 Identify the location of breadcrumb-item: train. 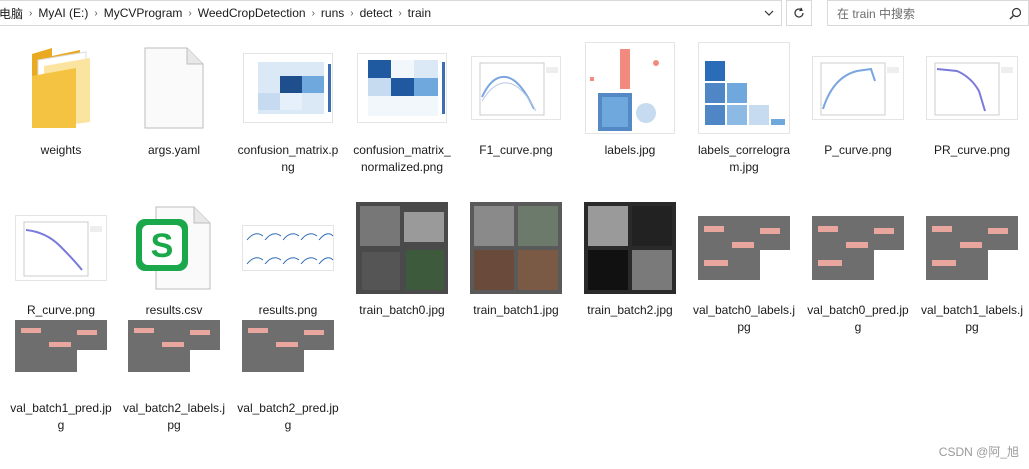
(419, 13).